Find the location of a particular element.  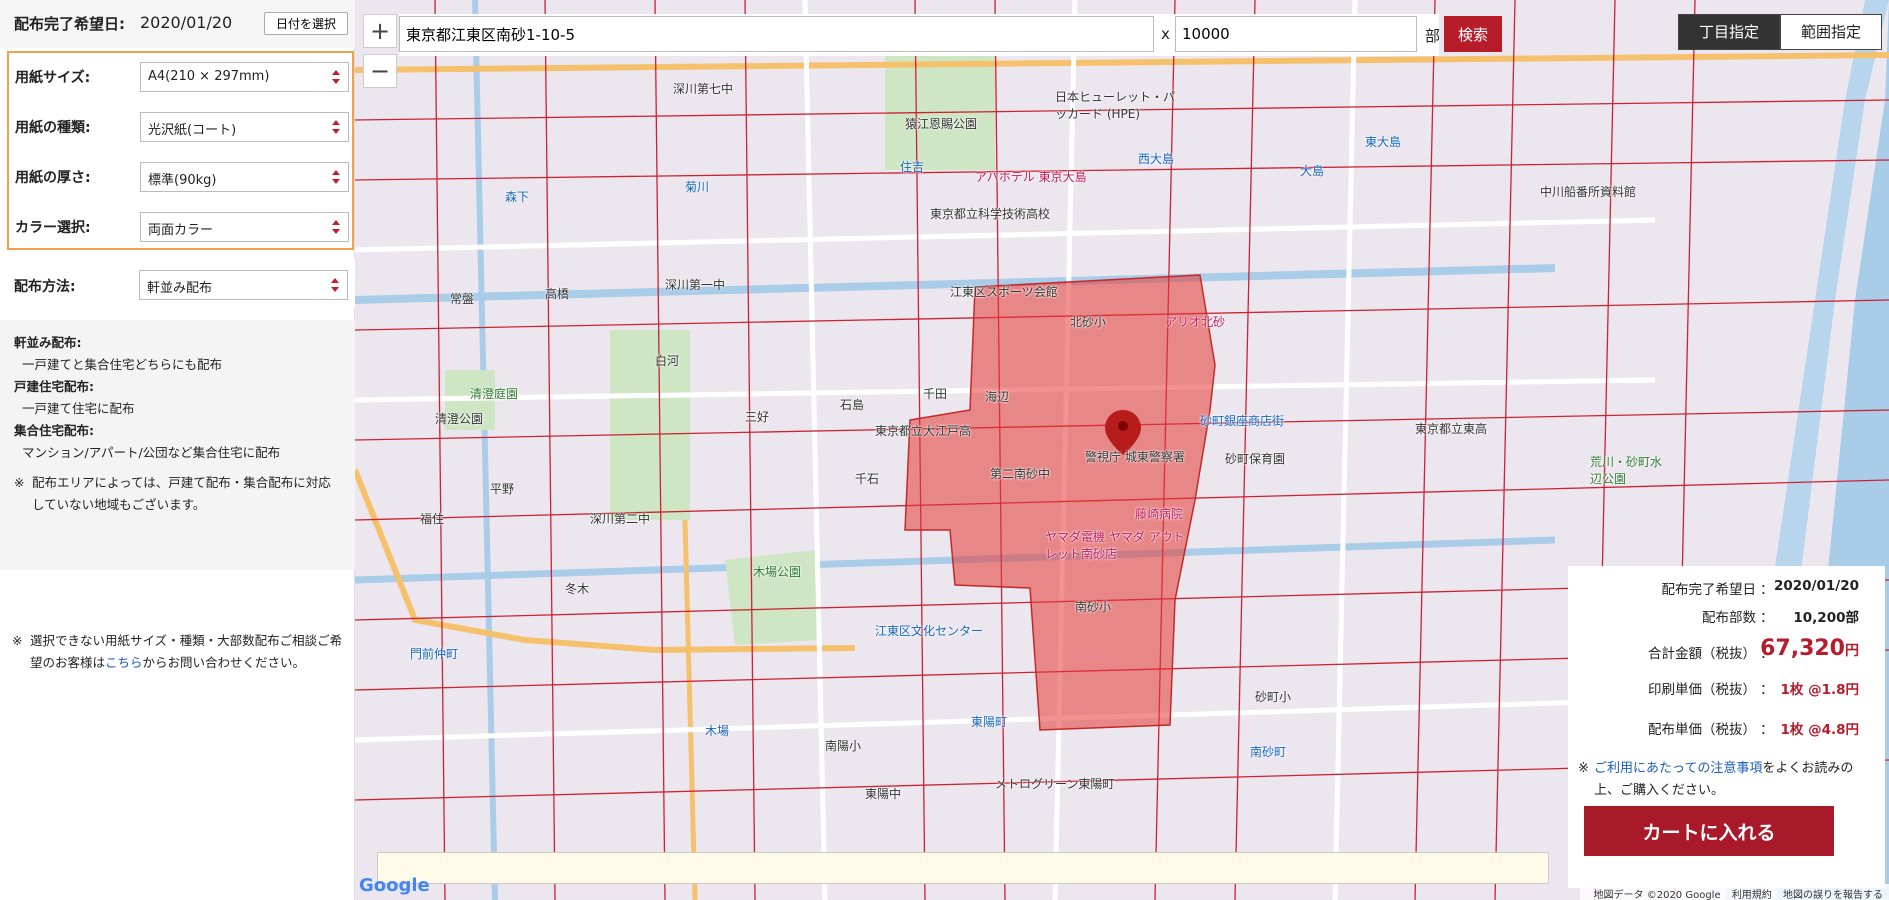

explain-desc: 一戸建てと集合住宅どちらにも配布 is located at coordinates (122, 364).